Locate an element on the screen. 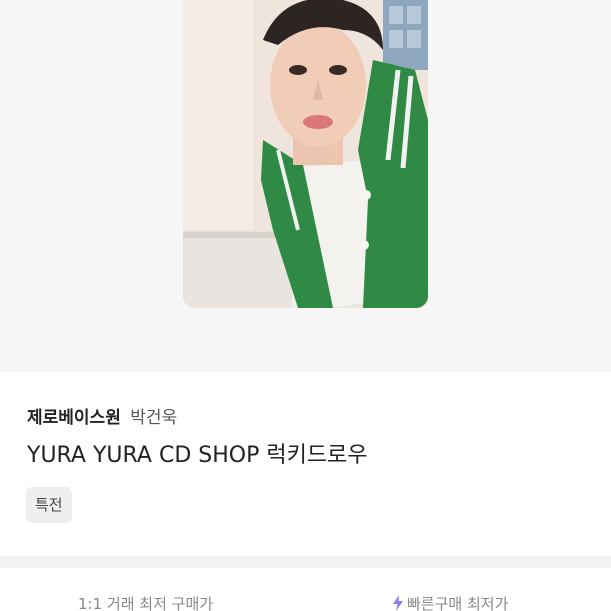  price-tabs: 1:1 거래 최저 구매가 빠른구매 최저가 is located at coordinates (305, 589).